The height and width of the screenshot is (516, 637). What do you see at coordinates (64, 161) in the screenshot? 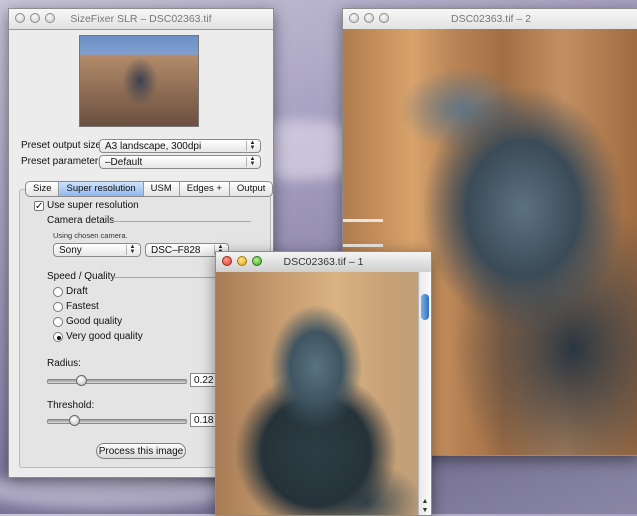
I see `preset-params-label: Preset parameters:` at bounding box center [64, 161].